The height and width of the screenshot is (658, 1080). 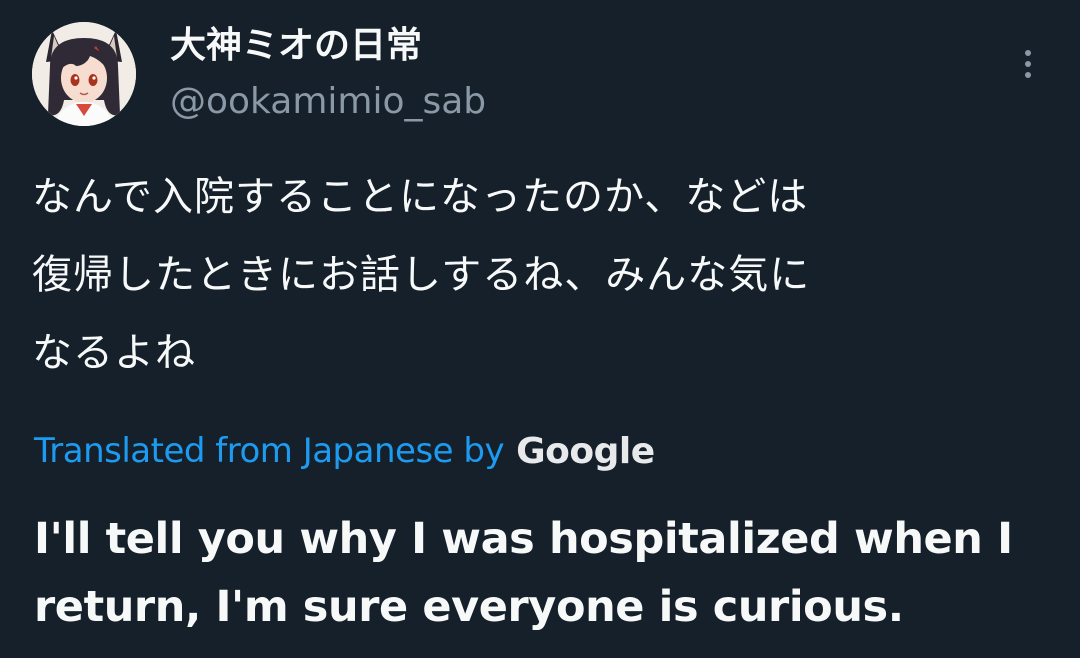 What do you see at coordinates (1028, 53) in the screenshot?
I see `more-vertical-icon` at bounding box center [1028, 53].